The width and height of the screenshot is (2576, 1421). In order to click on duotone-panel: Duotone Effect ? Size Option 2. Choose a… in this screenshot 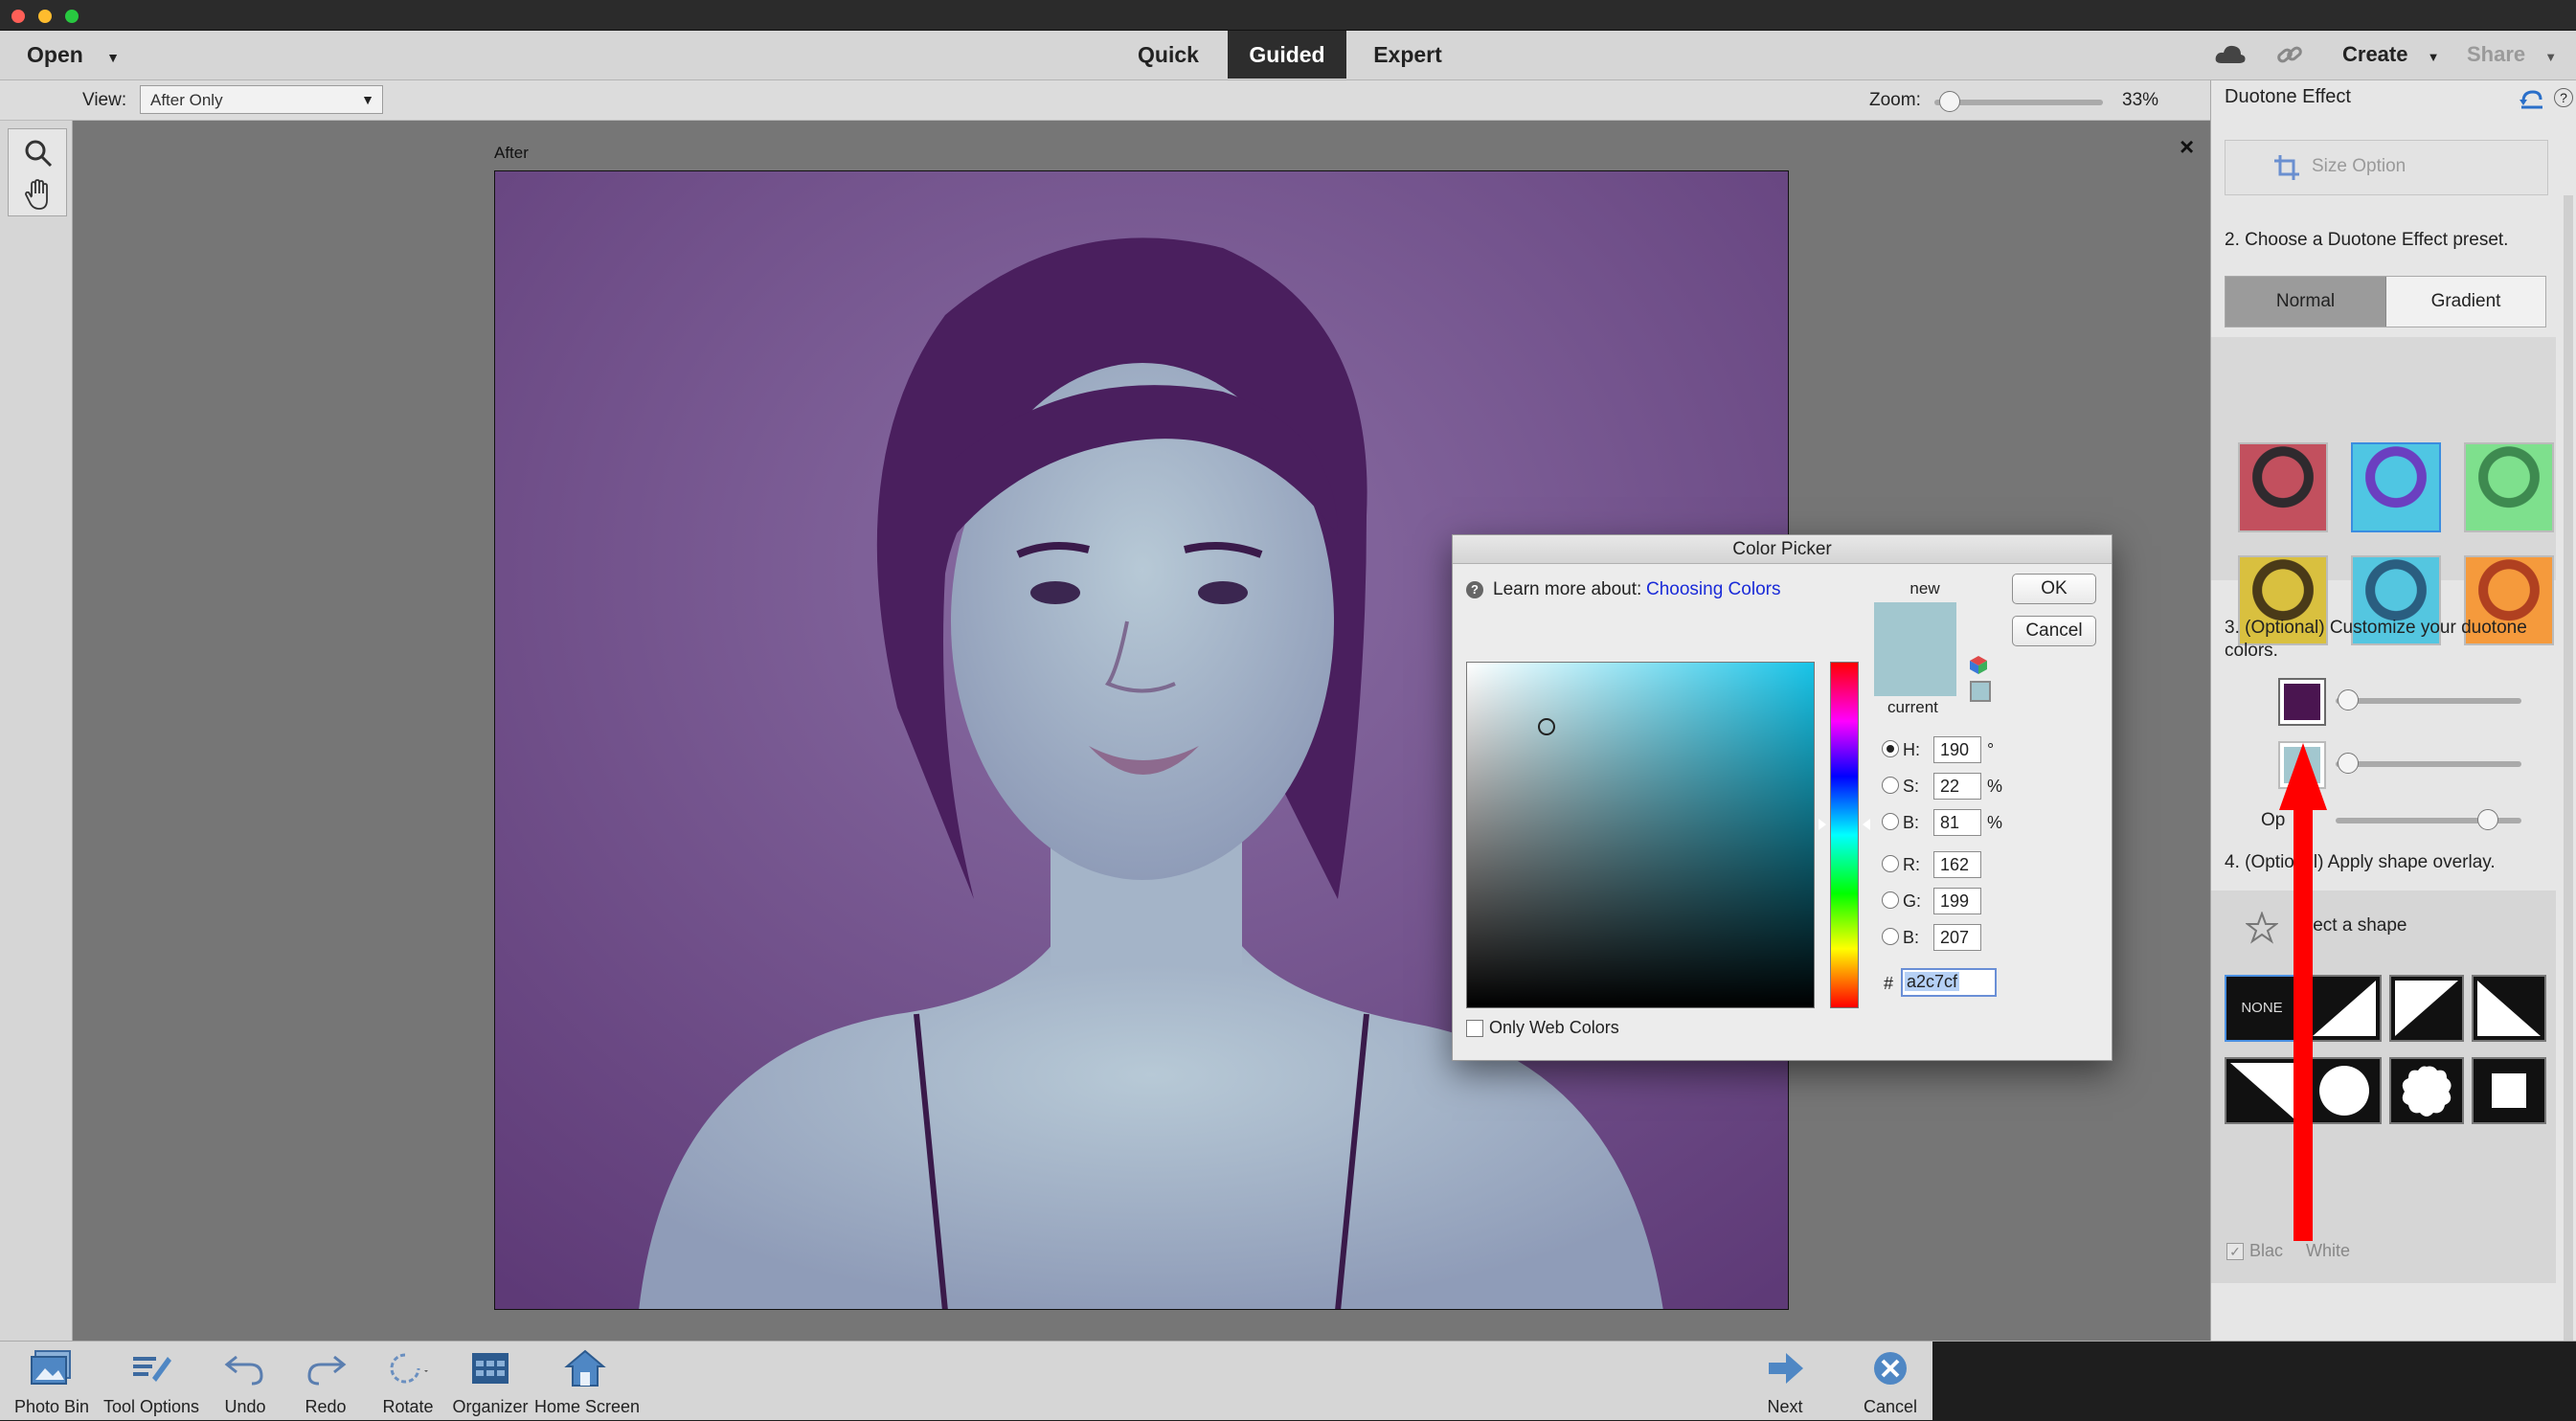, I will do `click(2393, 712)`.